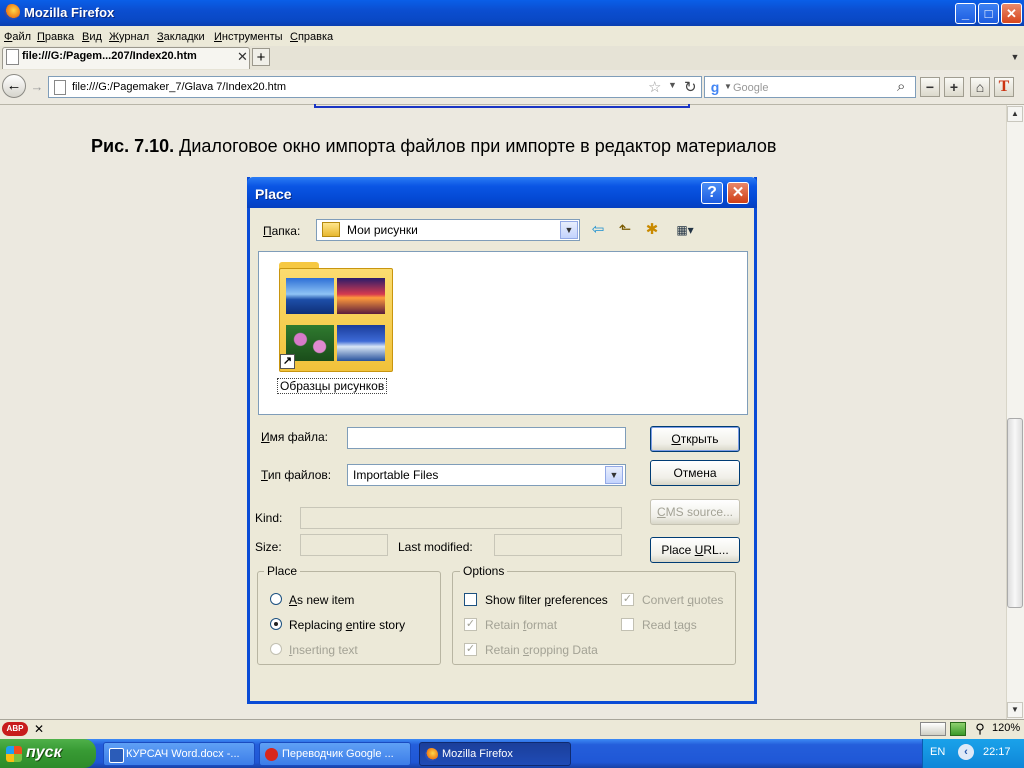 This screenshot has height=768, width=1024. Describe the element at coordinates (12, 12) in the screenshot. I see `firefox-logo-icon` at that location.